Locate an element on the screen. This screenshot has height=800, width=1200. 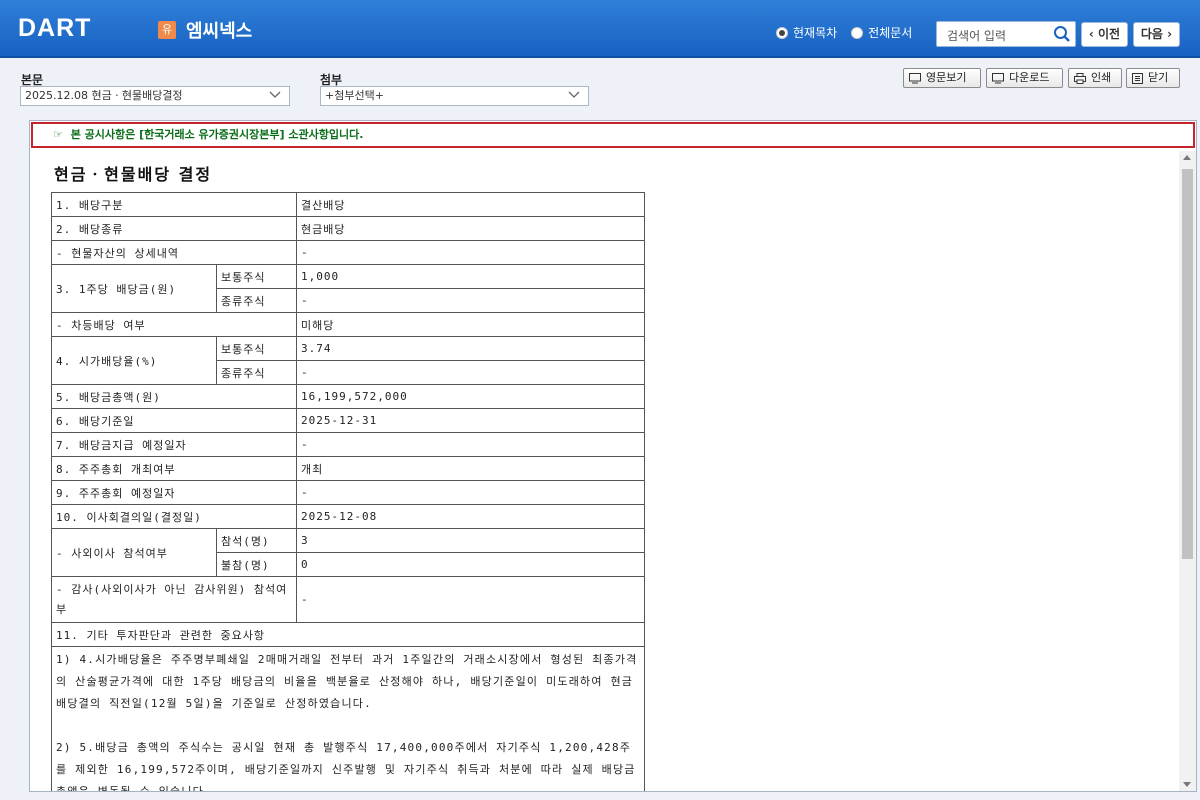
radio-unchecked-icon is located at coordinates (857, 32).